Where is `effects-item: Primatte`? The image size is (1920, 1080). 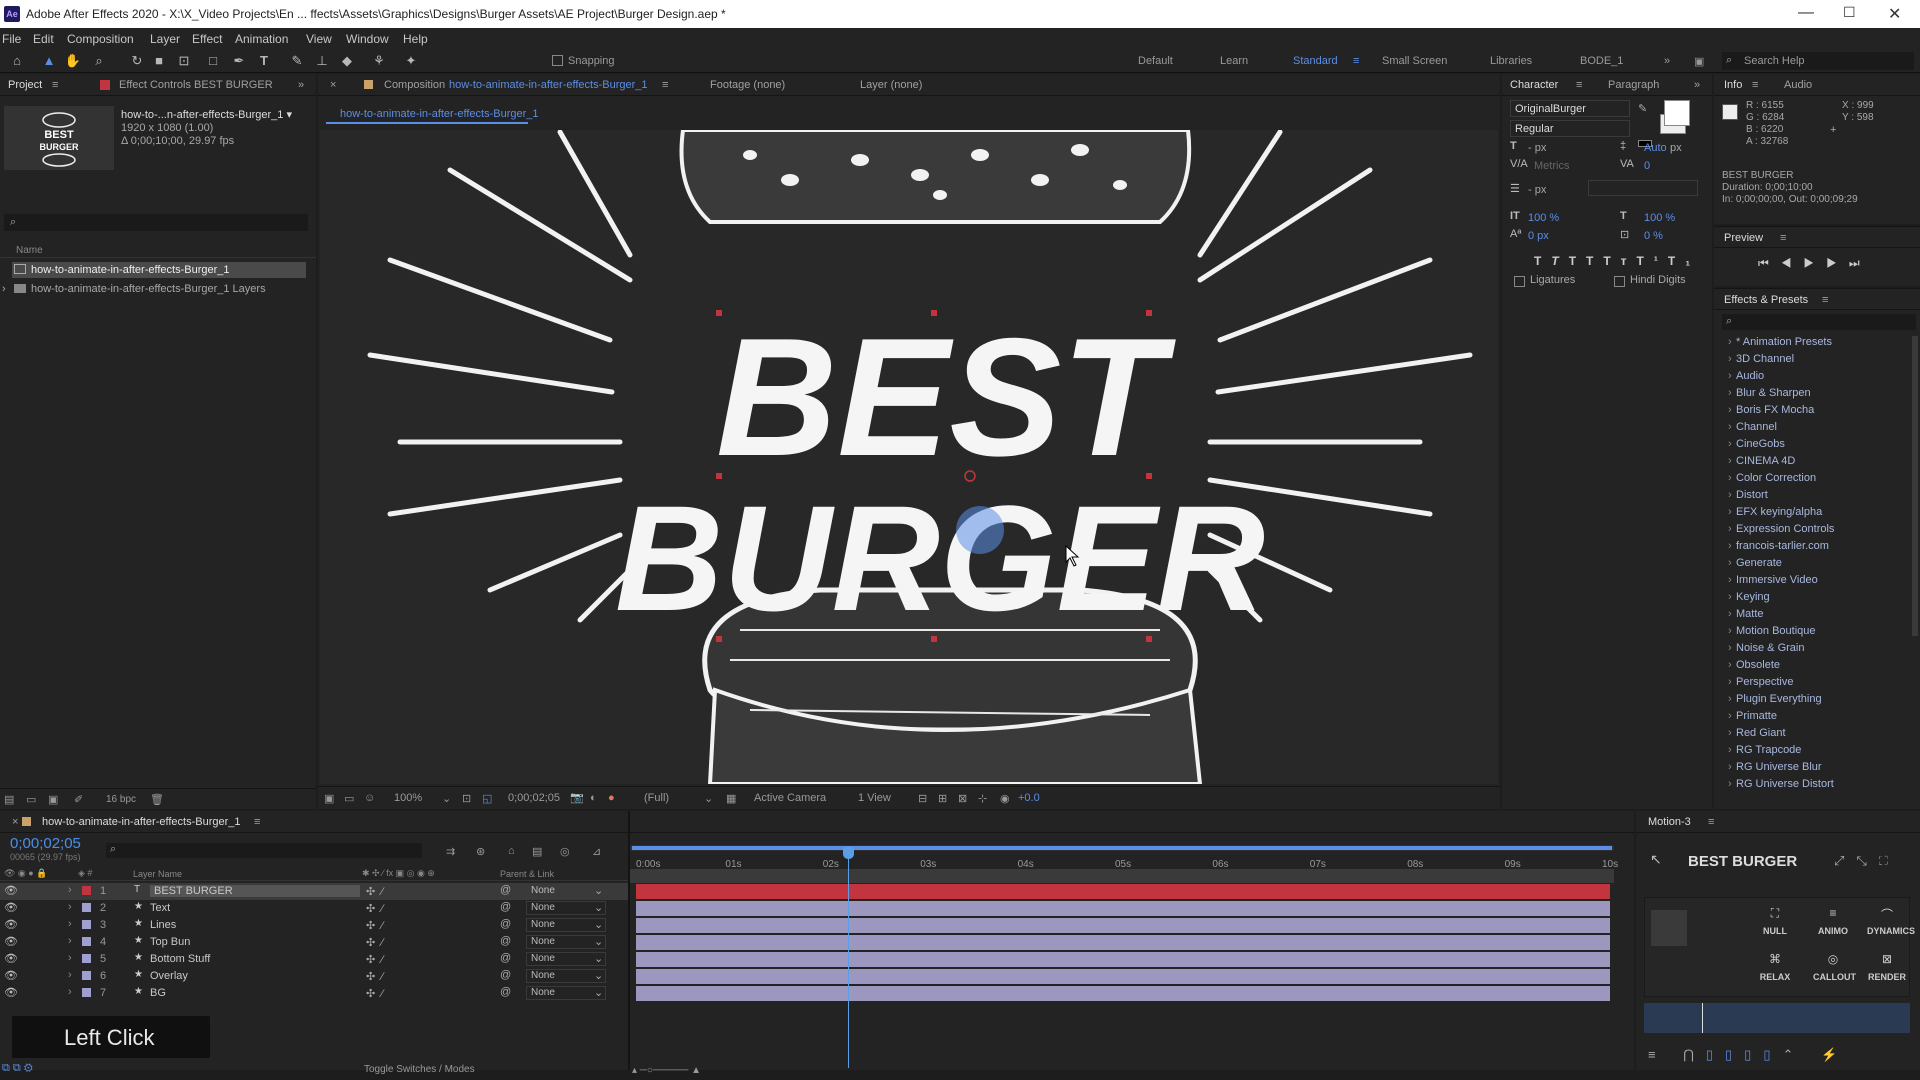 effects-item: Primatte is located at coordinates (1752, 716).